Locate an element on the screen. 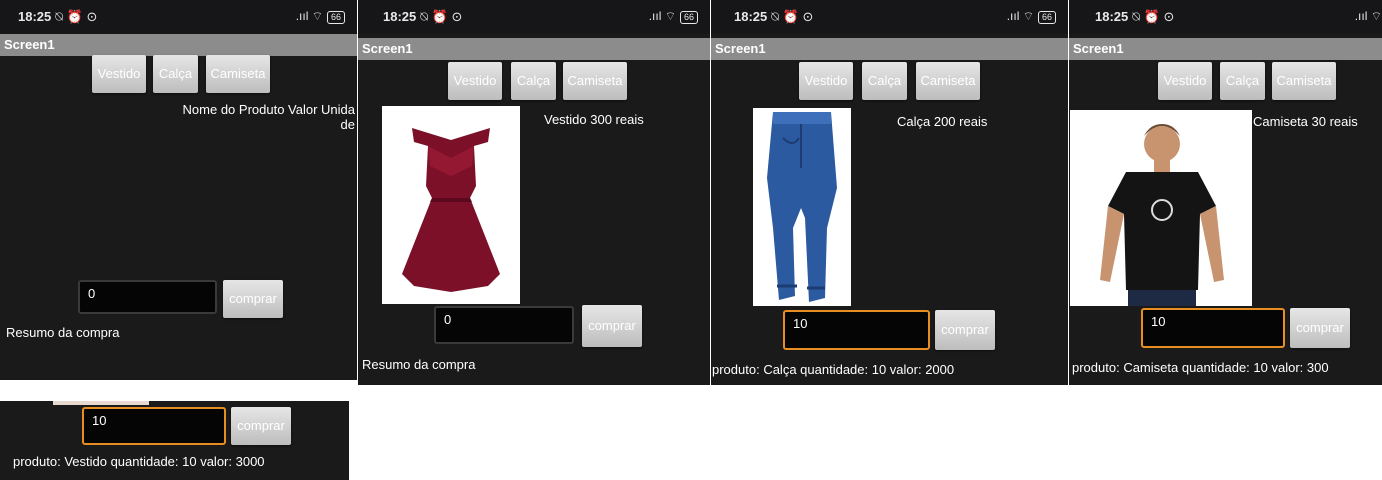 The height and width of the screenshot is (480, 1382). status-bar: 18:25 ⍉ ⏰ ⊙ .ııl ⌔ is located at coordinates (1225, 17).